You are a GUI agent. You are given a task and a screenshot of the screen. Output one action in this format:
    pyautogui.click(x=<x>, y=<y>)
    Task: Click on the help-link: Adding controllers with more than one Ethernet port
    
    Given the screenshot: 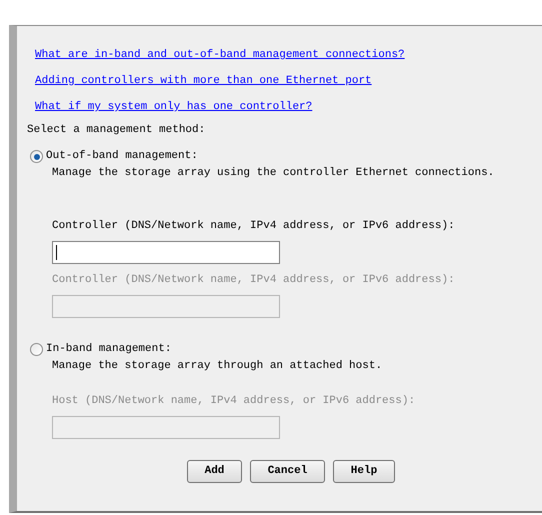 What is the action you would take?
    pyautogui.click(x=203, y=81)
    